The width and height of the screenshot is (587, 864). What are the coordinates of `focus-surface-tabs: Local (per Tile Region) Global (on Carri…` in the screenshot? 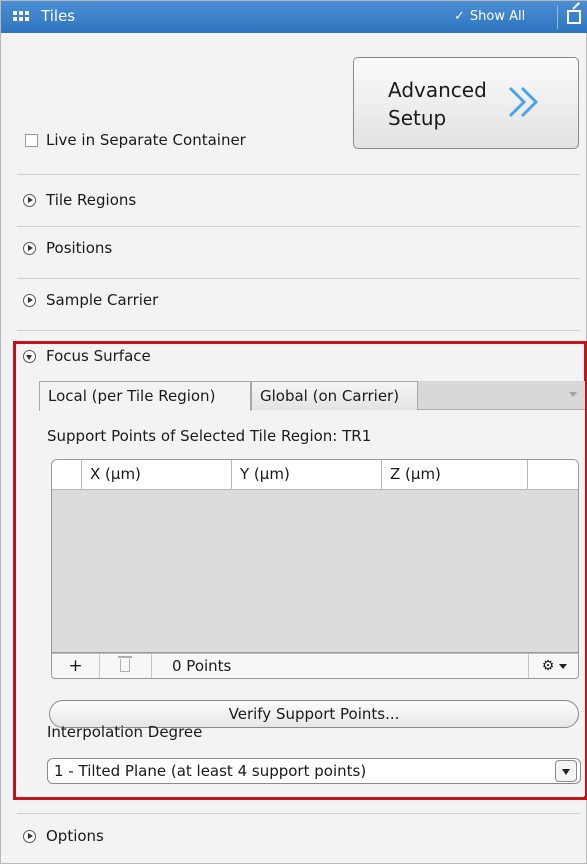 It's located at (312, 396).